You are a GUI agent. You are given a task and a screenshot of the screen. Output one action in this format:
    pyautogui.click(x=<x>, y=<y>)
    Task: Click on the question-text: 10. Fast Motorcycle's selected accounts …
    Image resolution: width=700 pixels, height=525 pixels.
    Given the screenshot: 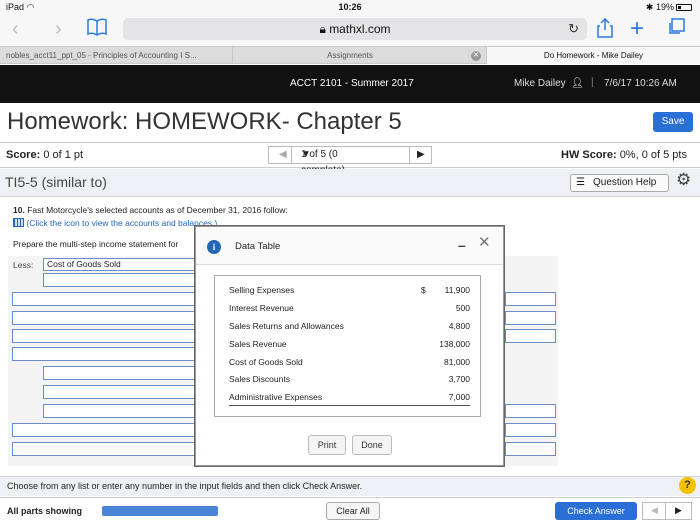 What is the action you would take?
    pyautogui.click(x=150, y=210)
    